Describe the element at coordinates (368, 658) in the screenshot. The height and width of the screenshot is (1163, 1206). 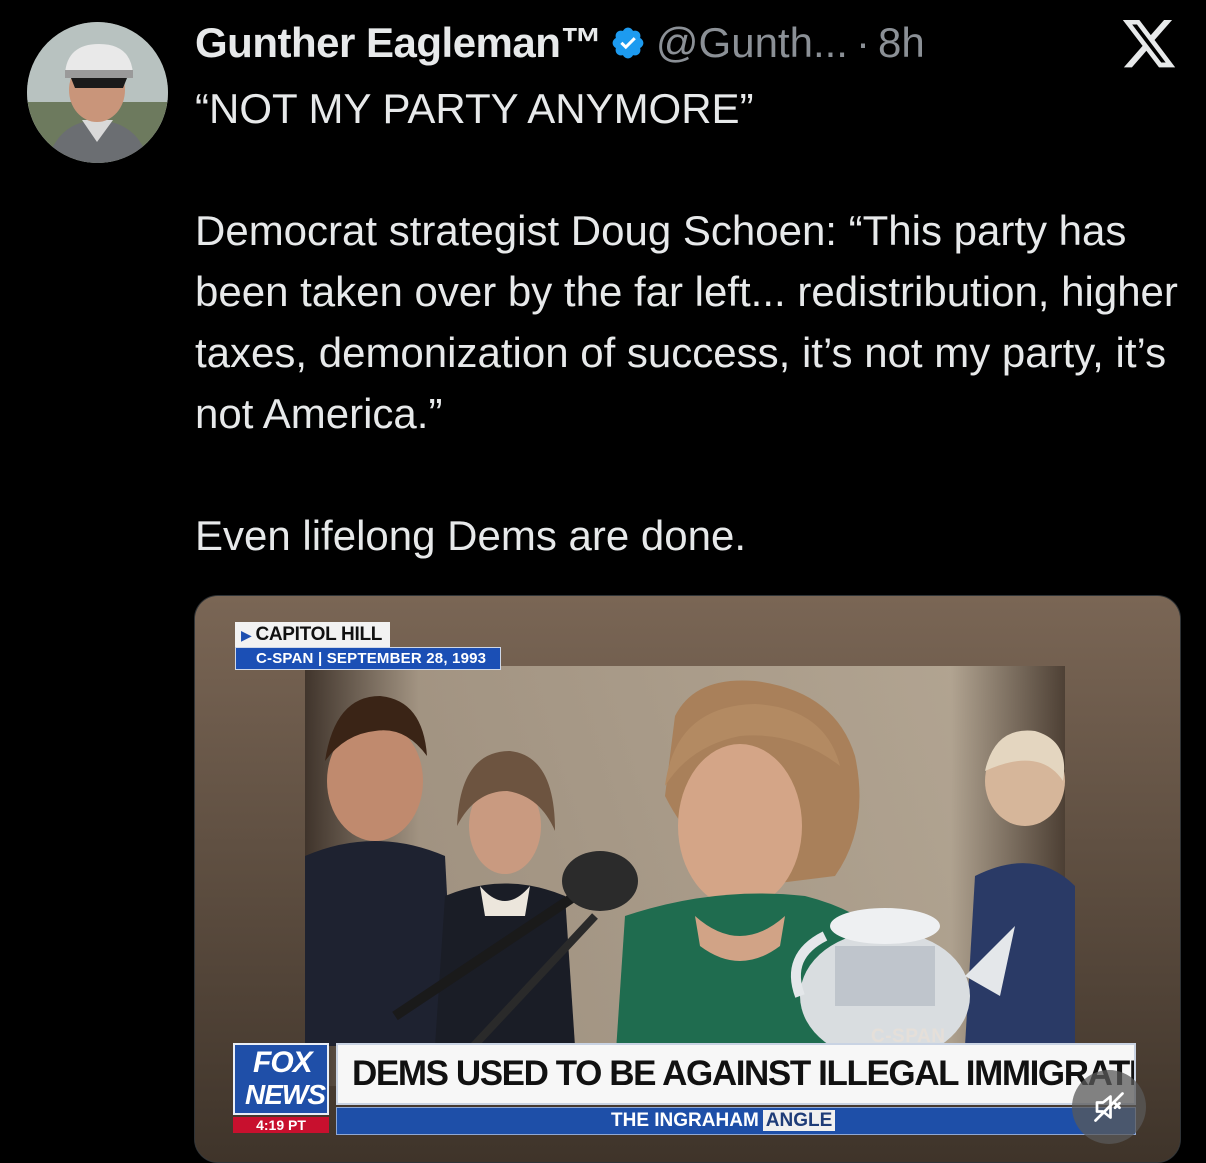
I see `source-label: C-SPAN | SEPTEMBER 28, 1993` at that location.